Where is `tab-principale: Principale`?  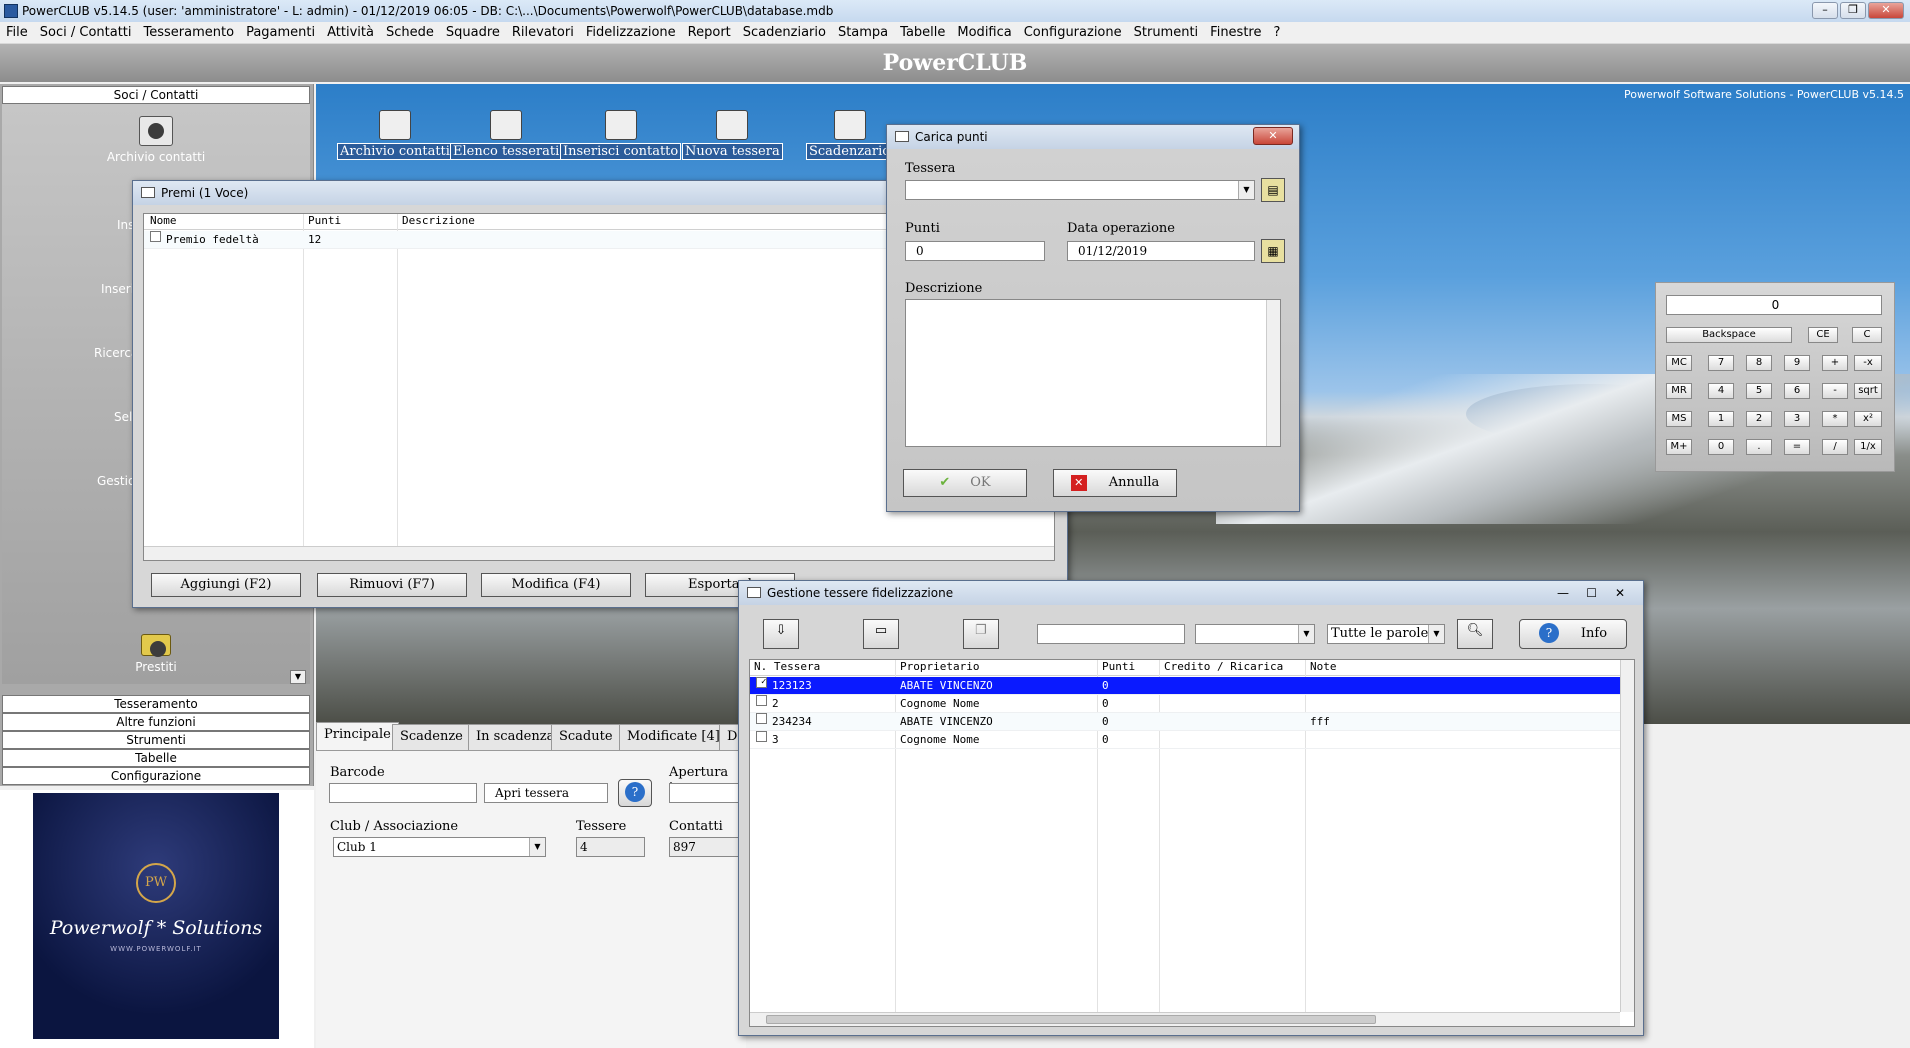 tab-principale: Principale is located at coordinates (357, 736).